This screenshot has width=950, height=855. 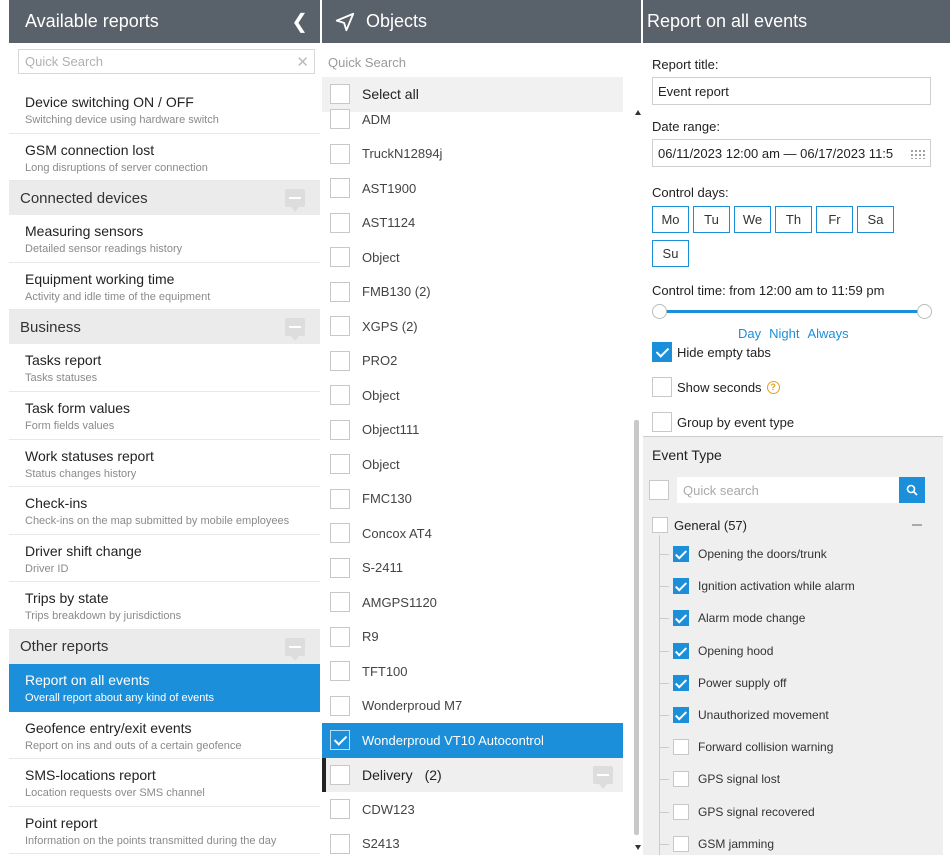 What do you see at coordinates (662, 387) in the screenshot?
I see `show-seconds-checkbox` at bounding box center [662, 387].